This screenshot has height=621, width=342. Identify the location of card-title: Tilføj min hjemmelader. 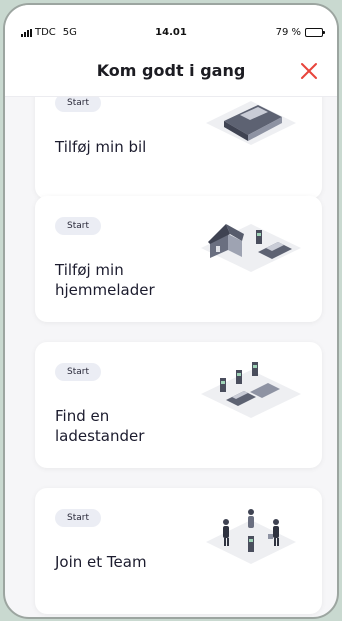
(105, 280).